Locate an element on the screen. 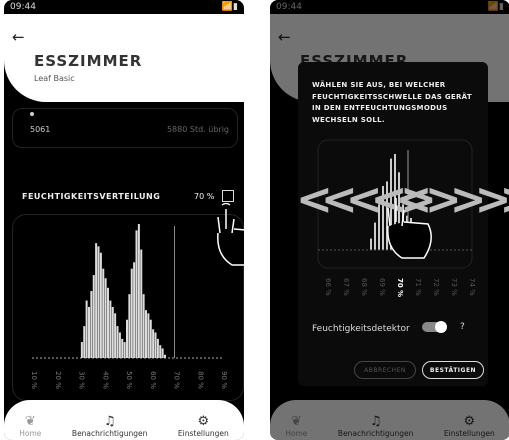 The image size is (509, 440). nav-notifications-label: Benachrichtigungen is located at coordinates (109, 433).